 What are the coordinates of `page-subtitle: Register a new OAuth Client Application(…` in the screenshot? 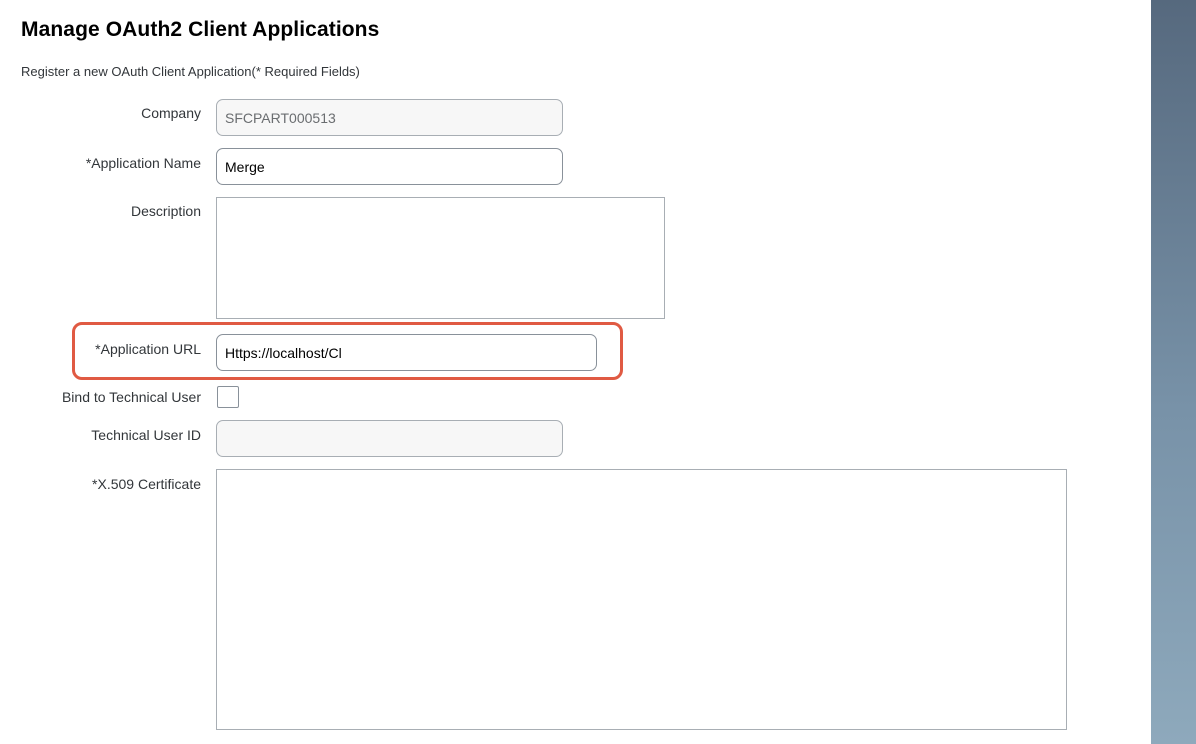 It's located at (190, 71).